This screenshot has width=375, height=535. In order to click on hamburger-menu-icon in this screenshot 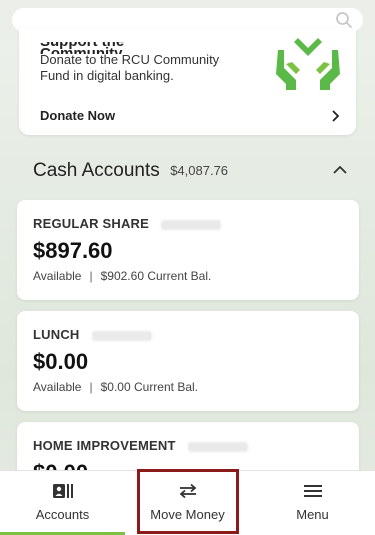, I will do `click(312, 491)`.